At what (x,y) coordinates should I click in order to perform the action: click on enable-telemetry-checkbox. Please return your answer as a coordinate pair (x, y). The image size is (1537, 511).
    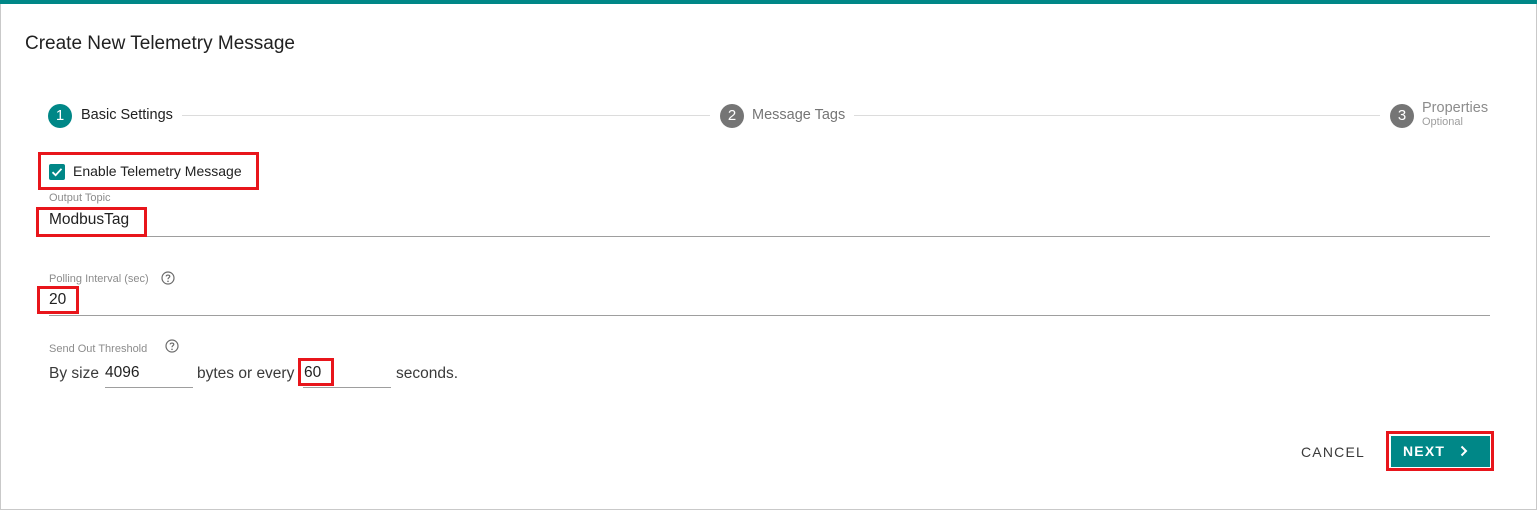
    Looking at the image, I should click on (57, 172).